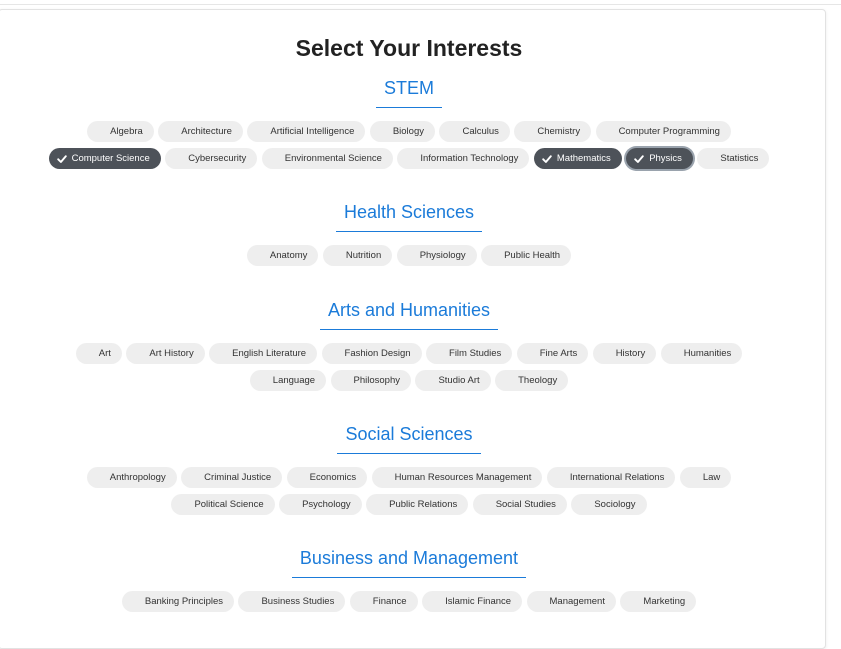 The image size is (841, 649). What do you see at coordinates (408, 131) in the screenshot?
I see `chip-label: Biology` at bounding box center [408, 131].